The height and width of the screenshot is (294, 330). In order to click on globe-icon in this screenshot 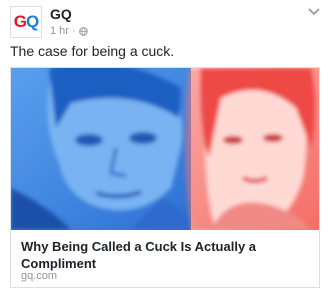, I will do `click(83, 31)`.